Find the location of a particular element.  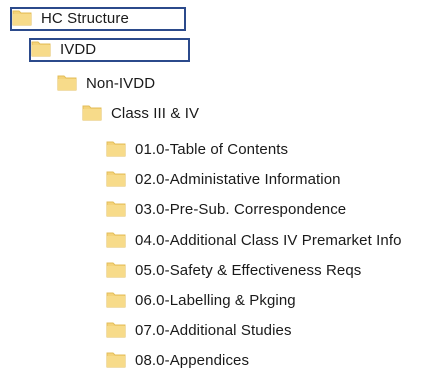

tree-item-hc-structure: HC Structure is located at coordinates (98, 19).